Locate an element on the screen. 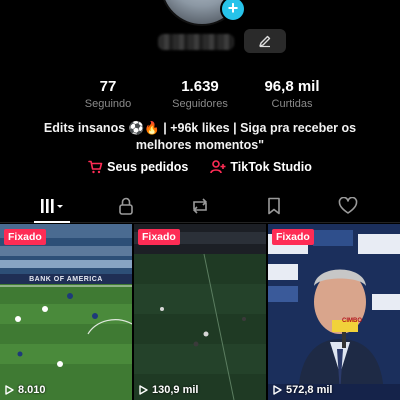  stadium-banner: BANK OF AMERICA is located at coordinates (66, 279).